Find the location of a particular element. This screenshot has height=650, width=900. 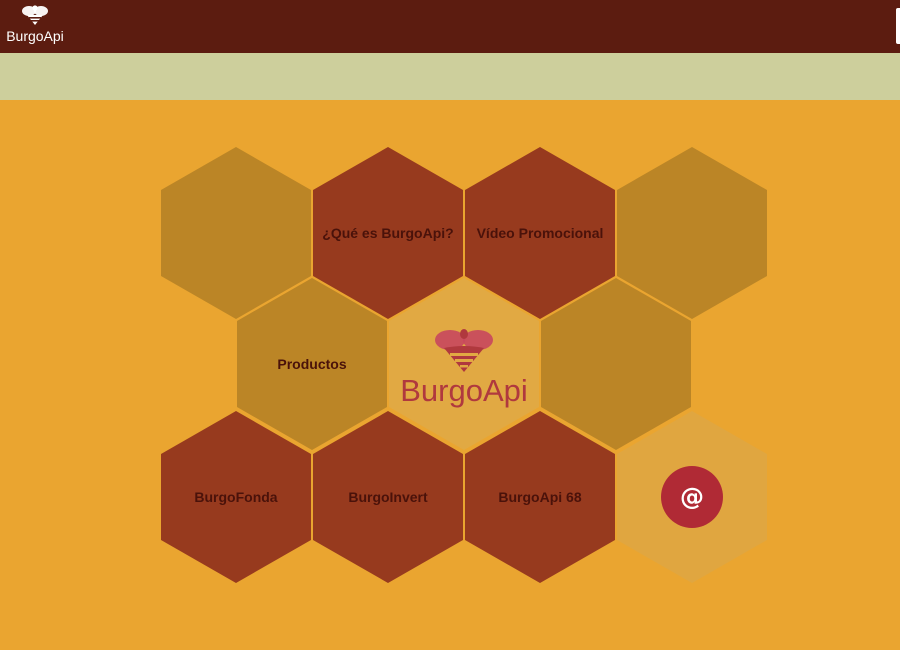

hex-burgofonda-label: BurgoFonda is located at coordinates (236, 497).